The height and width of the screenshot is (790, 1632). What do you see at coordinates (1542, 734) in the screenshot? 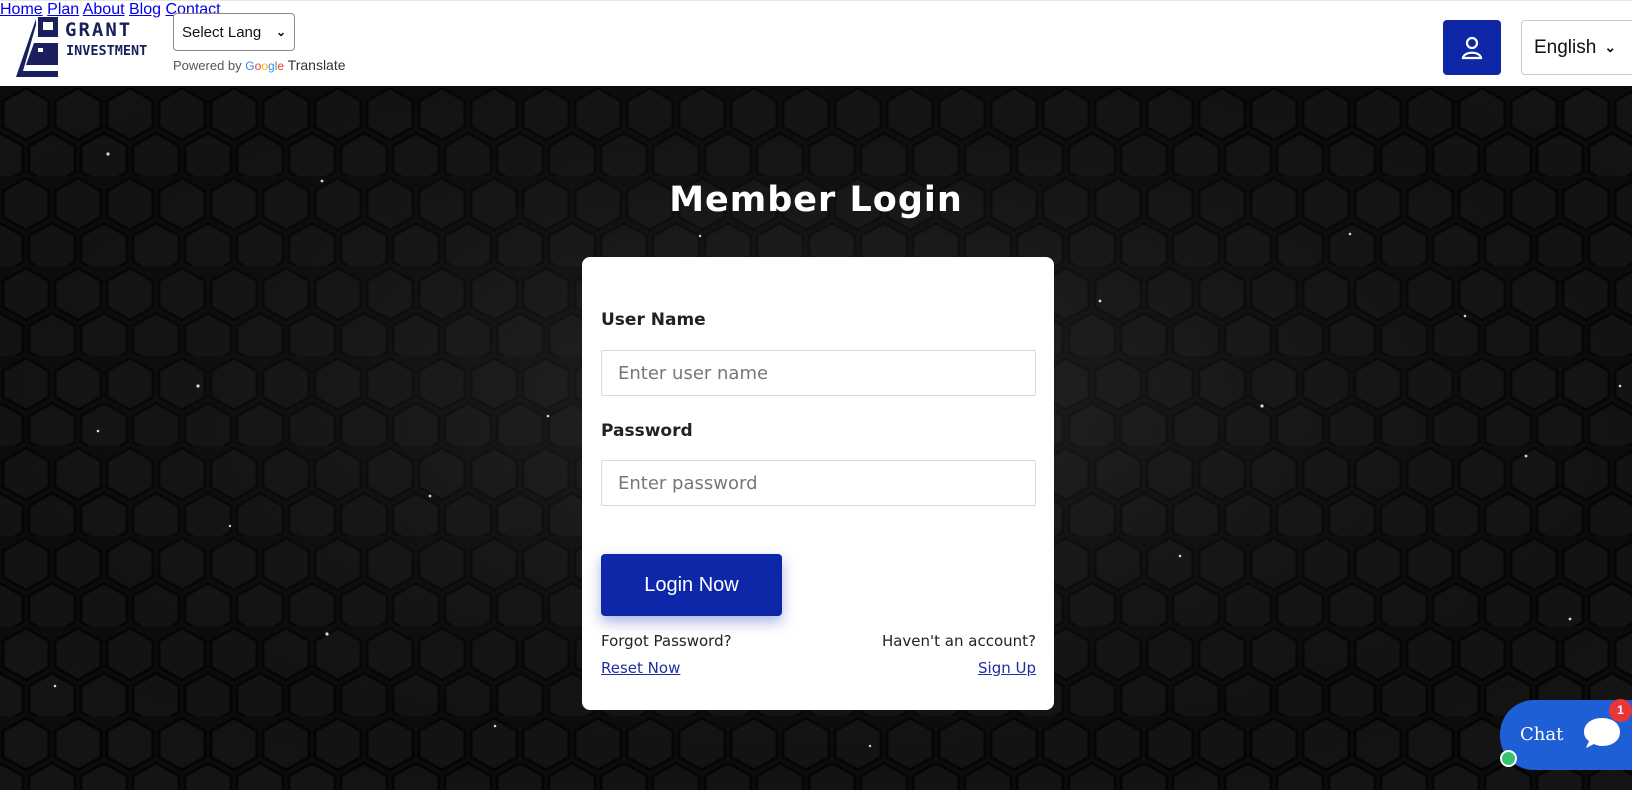
I see `chat-label: Chat` at bounding box center [1542, 734].